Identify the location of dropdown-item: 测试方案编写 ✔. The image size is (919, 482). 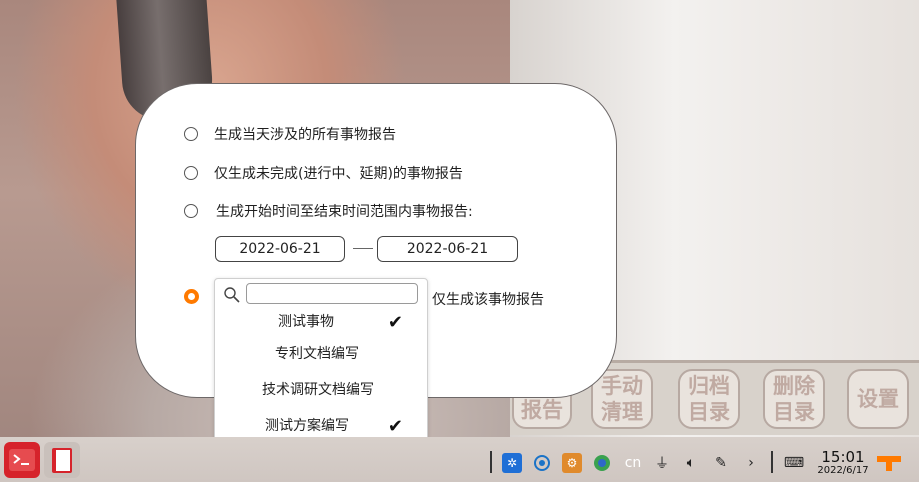
(321, 425).